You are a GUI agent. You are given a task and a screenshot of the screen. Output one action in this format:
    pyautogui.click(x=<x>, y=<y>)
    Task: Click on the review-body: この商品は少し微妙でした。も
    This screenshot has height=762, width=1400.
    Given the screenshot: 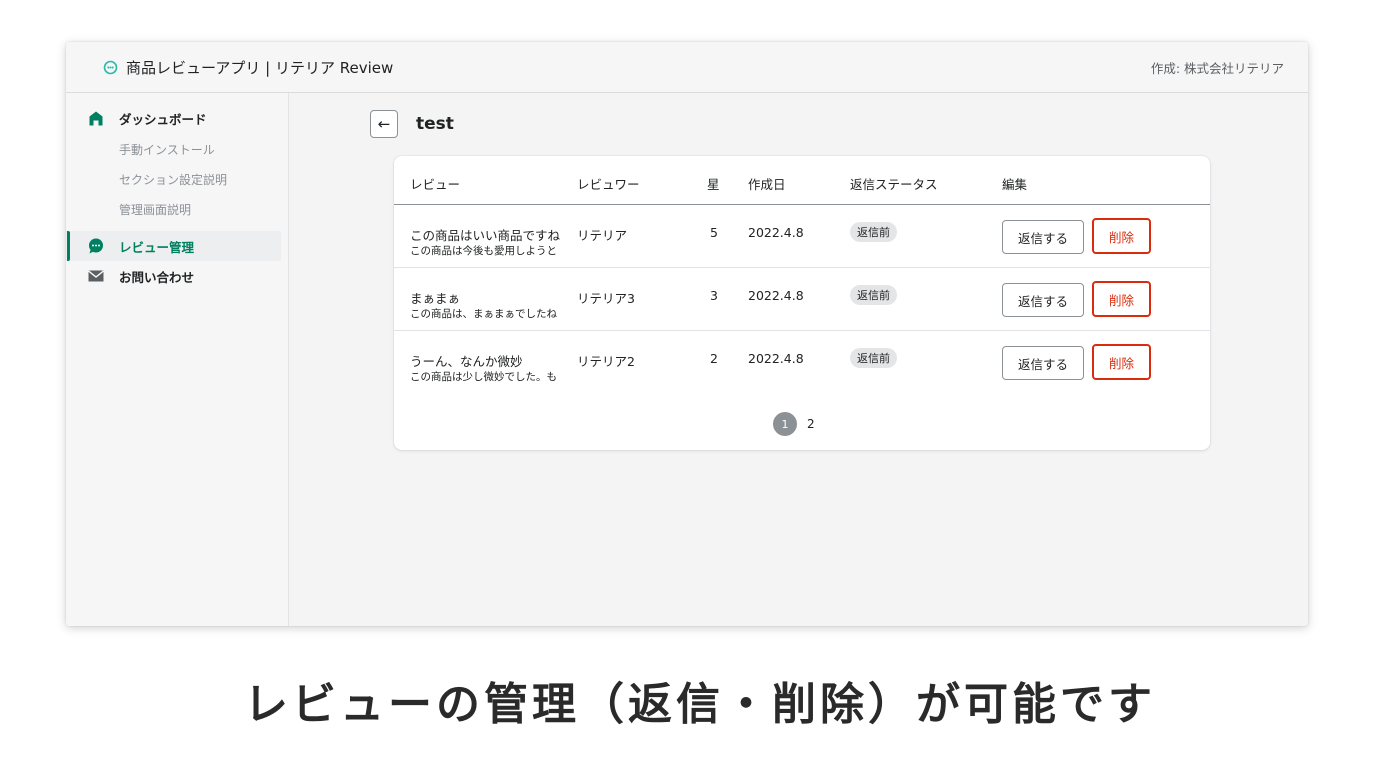 What is the action you would take?
    pyautogui.click(x=483, y=377)
    